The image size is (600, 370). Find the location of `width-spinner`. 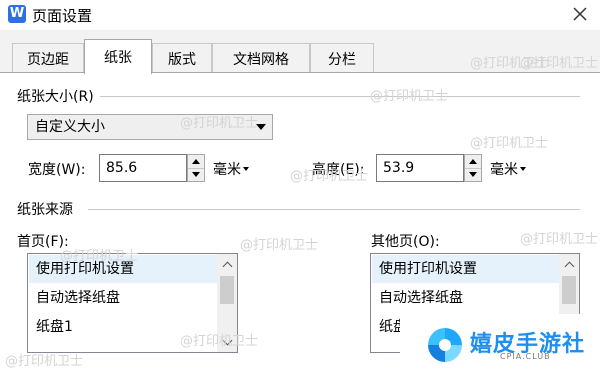

width-spinner is located at coordinates (196, 168).